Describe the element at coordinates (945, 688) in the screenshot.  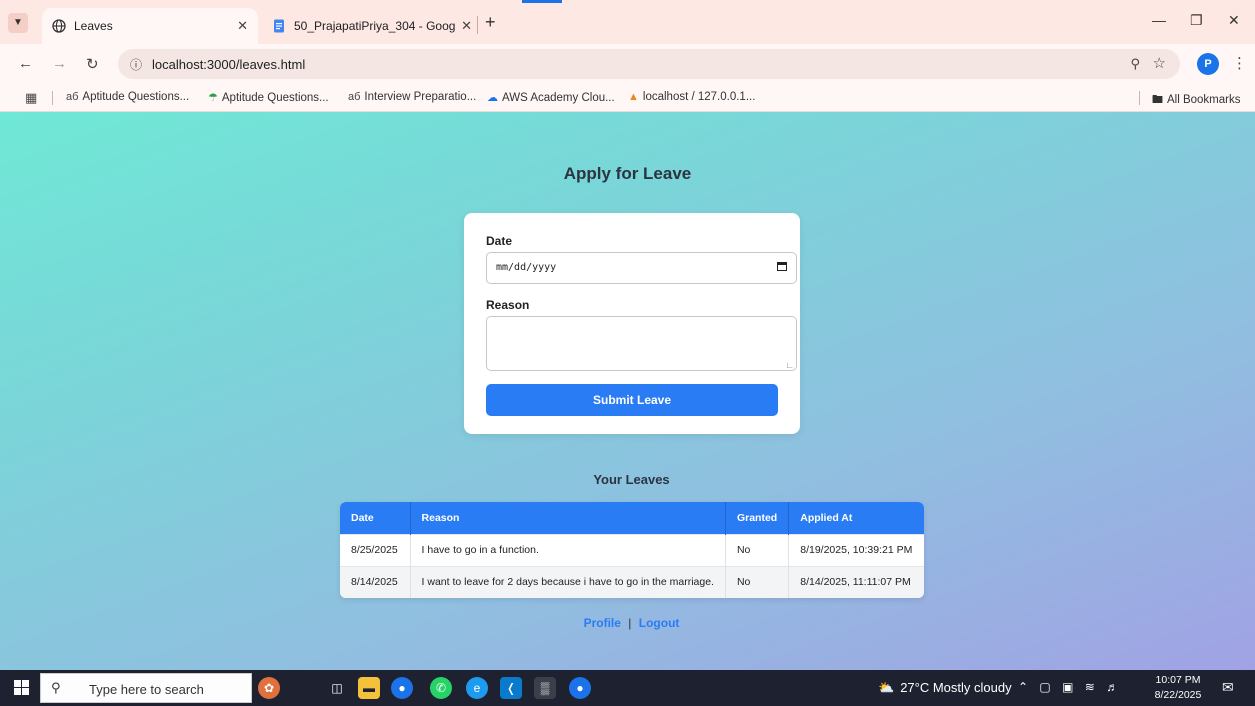
I see `weather-widget: ⛅ 27°C Mostly cloudy` at that location.